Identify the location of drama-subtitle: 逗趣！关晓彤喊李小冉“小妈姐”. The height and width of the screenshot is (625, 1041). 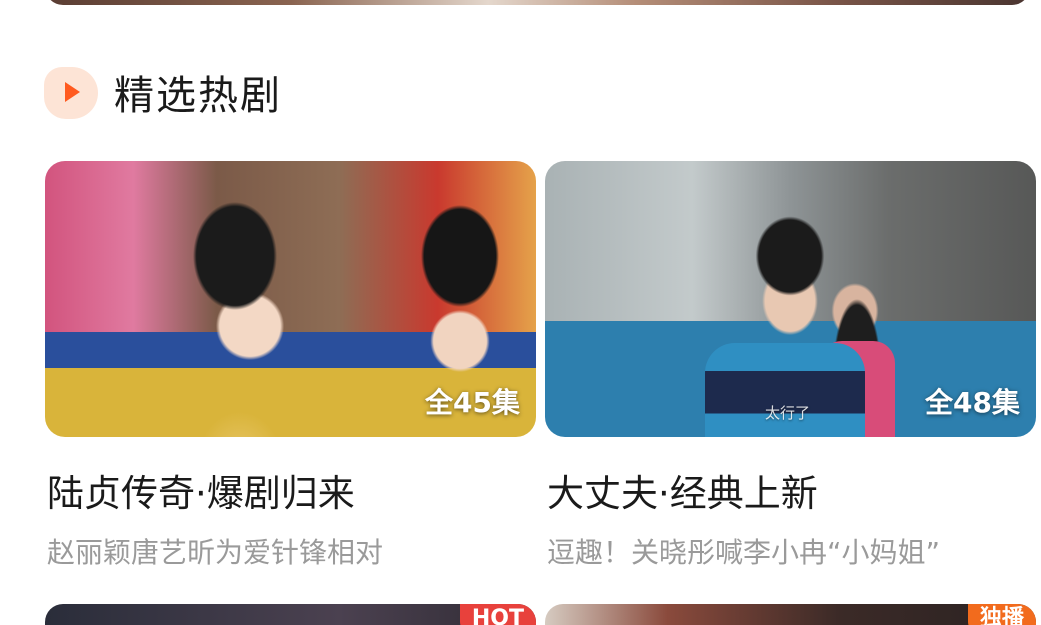
(744, 552).